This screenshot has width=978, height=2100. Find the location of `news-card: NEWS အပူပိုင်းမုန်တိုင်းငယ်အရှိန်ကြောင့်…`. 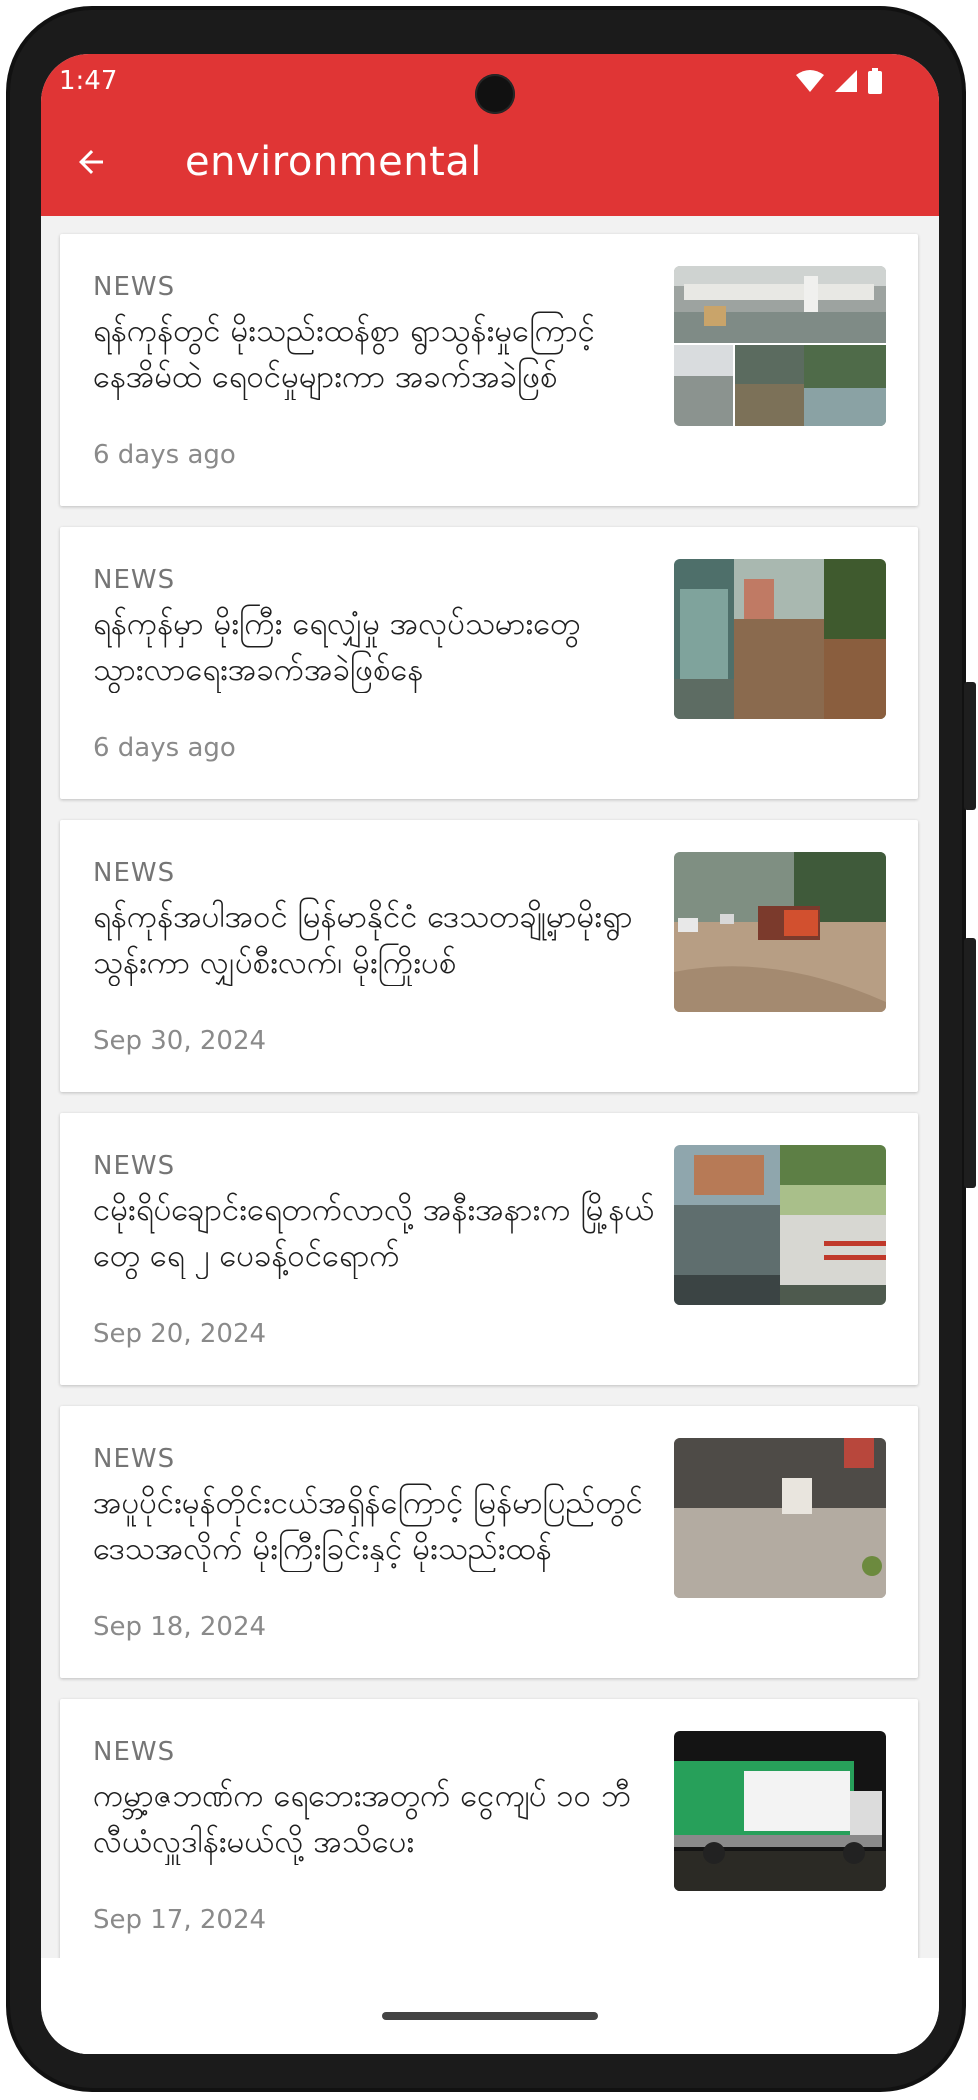

news-card: NEWS အပူပိုင်းမုန်တိုင်းငယ်အရှိန်ကြောင့်… is located at coordinates (489, 1542).